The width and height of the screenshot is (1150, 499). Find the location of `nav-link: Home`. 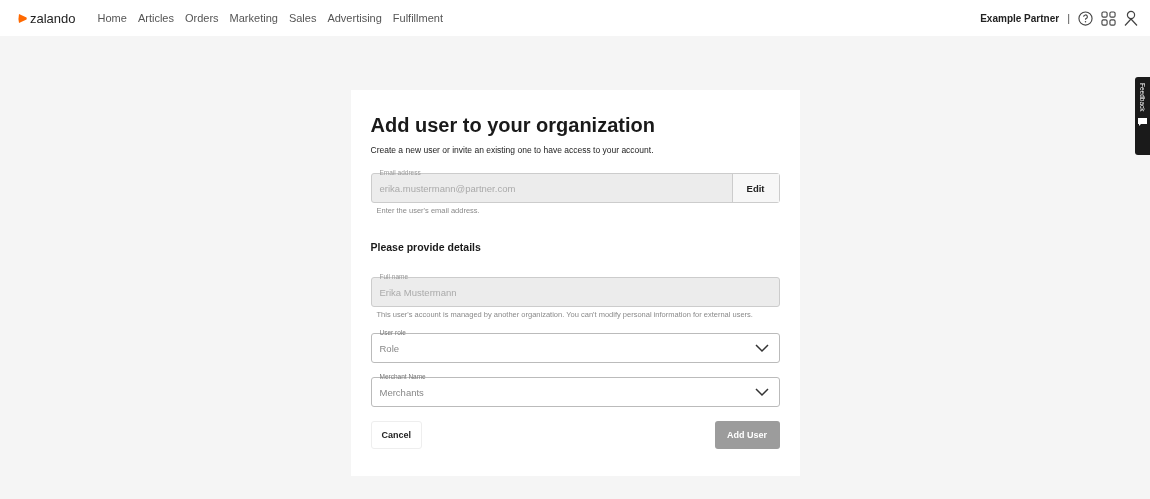

nav-link: Home is located at coordinates (112, 18).